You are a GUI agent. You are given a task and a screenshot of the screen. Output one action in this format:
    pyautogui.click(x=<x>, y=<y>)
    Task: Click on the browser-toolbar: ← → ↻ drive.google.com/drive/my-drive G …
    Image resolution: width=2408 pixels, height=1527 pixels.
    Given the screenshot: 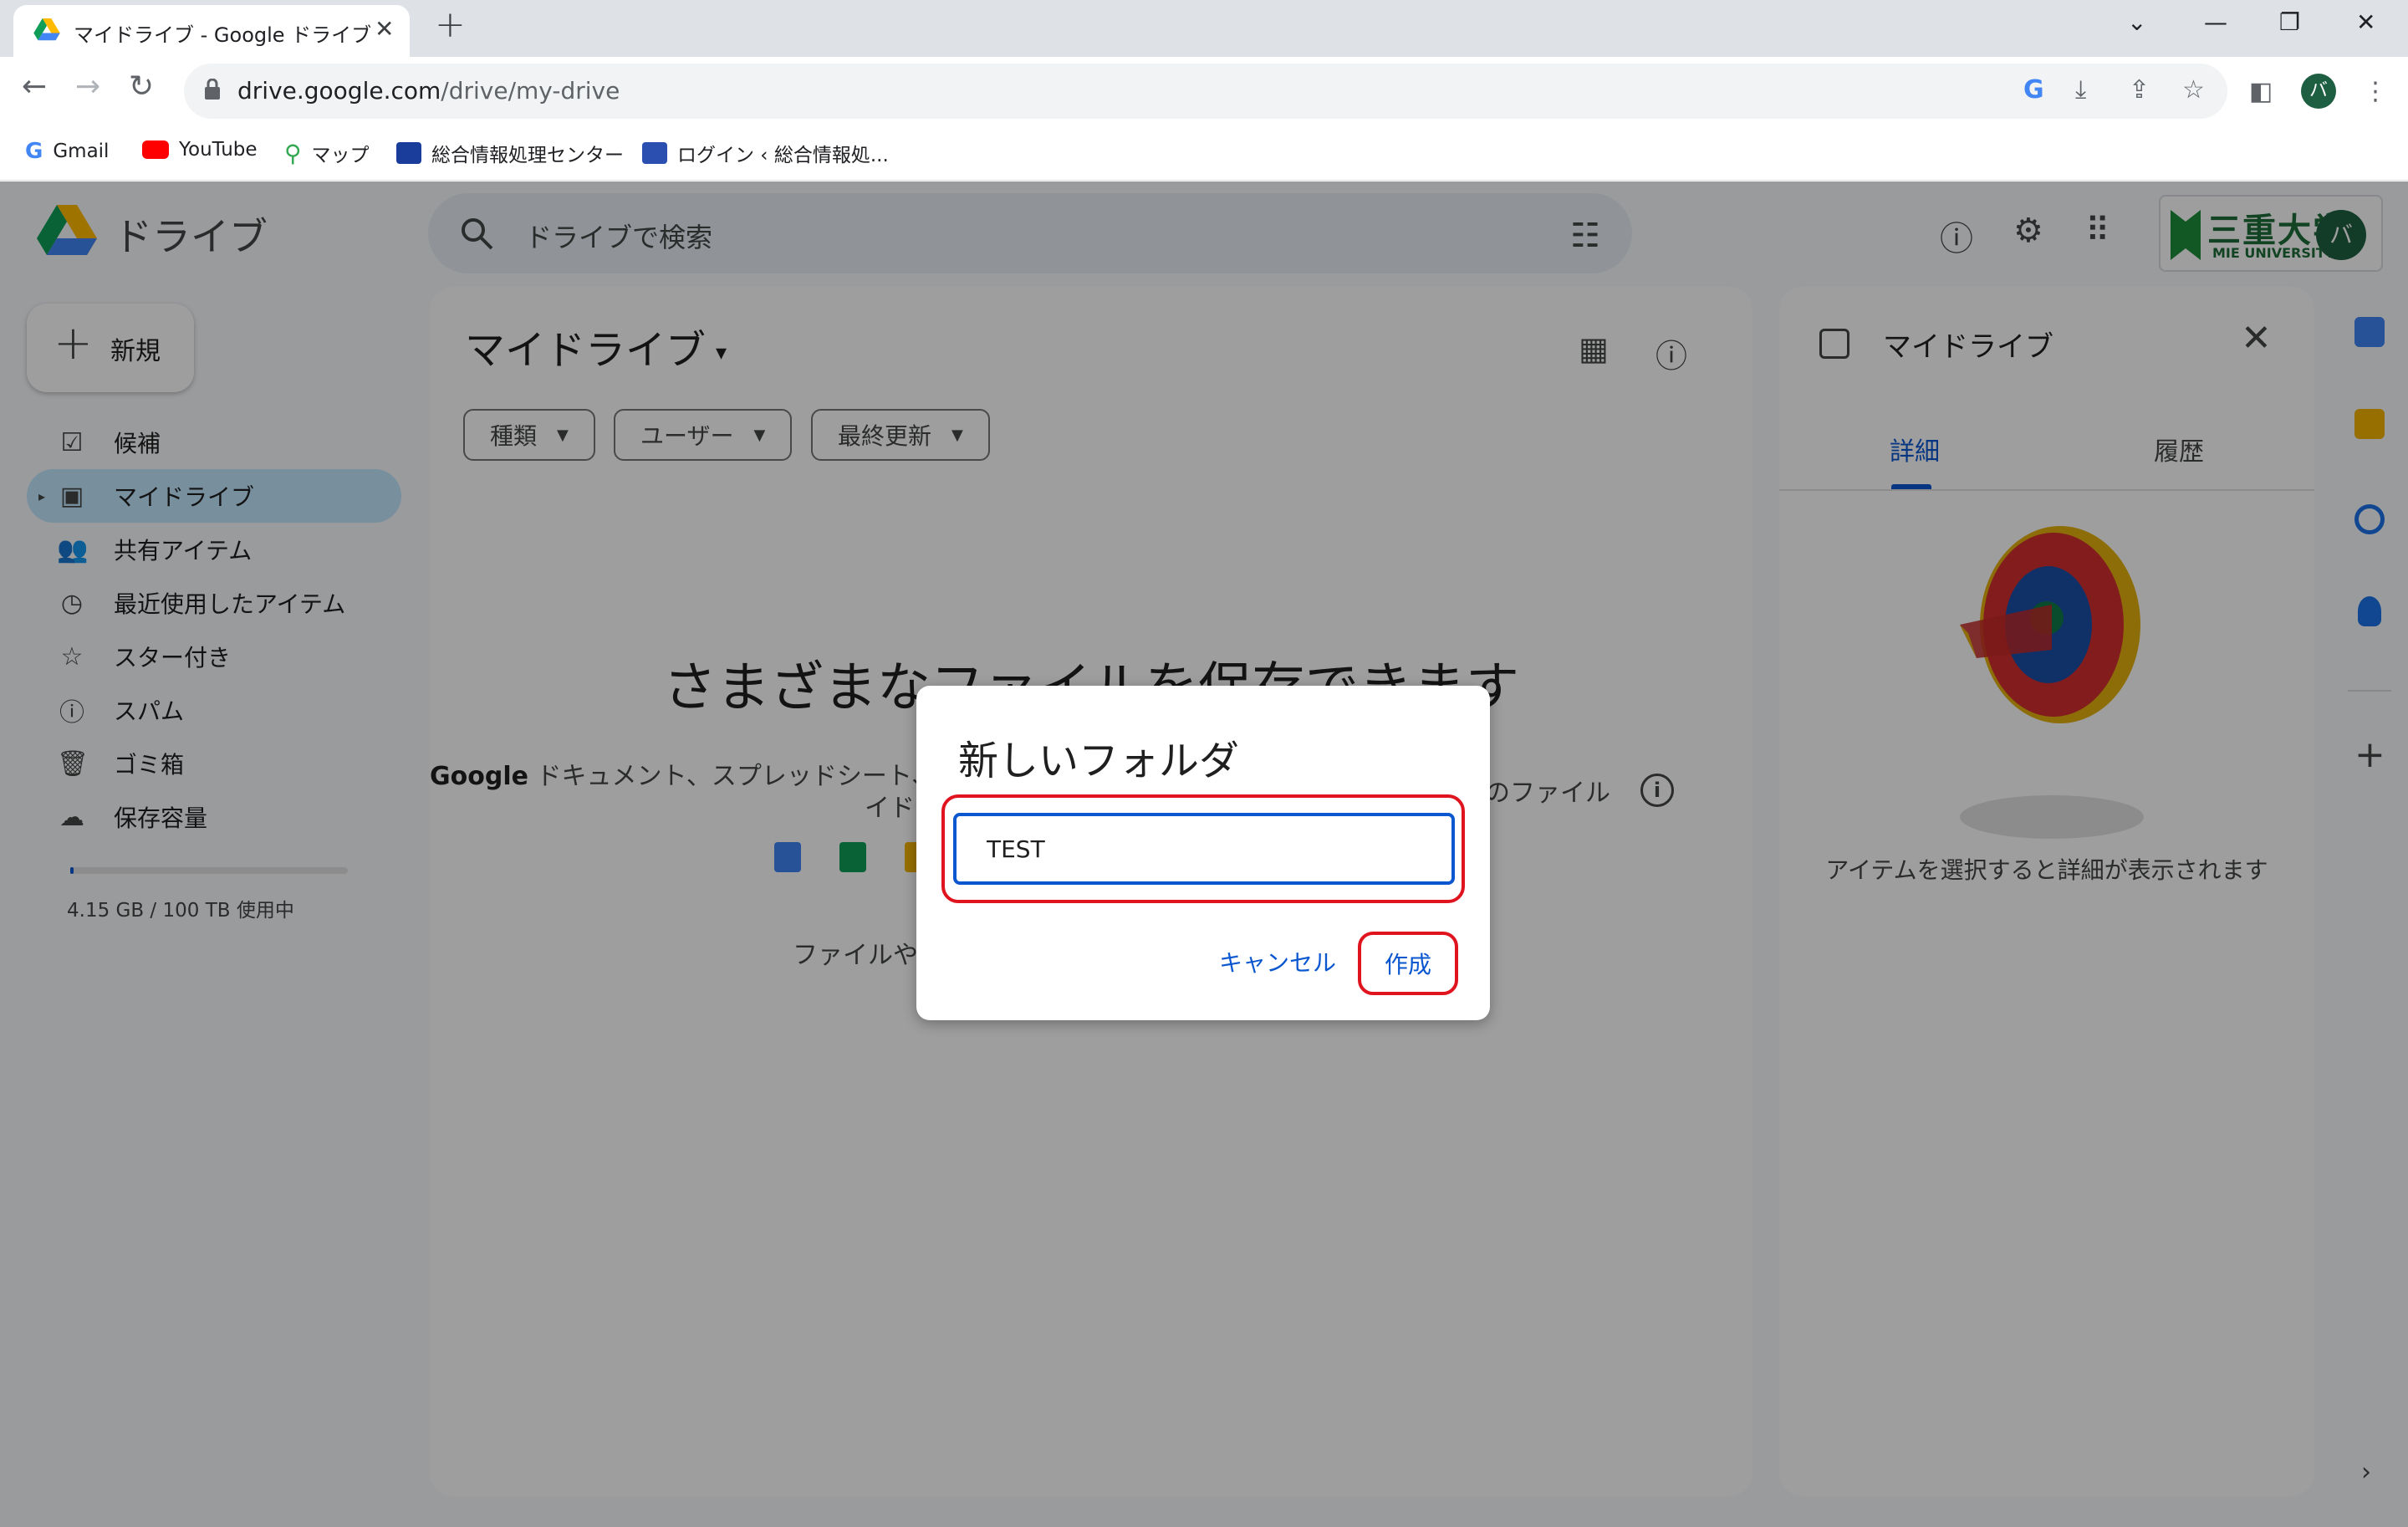 What is the action you would take?
    pyautogui.click(x=1204, y=91)
    